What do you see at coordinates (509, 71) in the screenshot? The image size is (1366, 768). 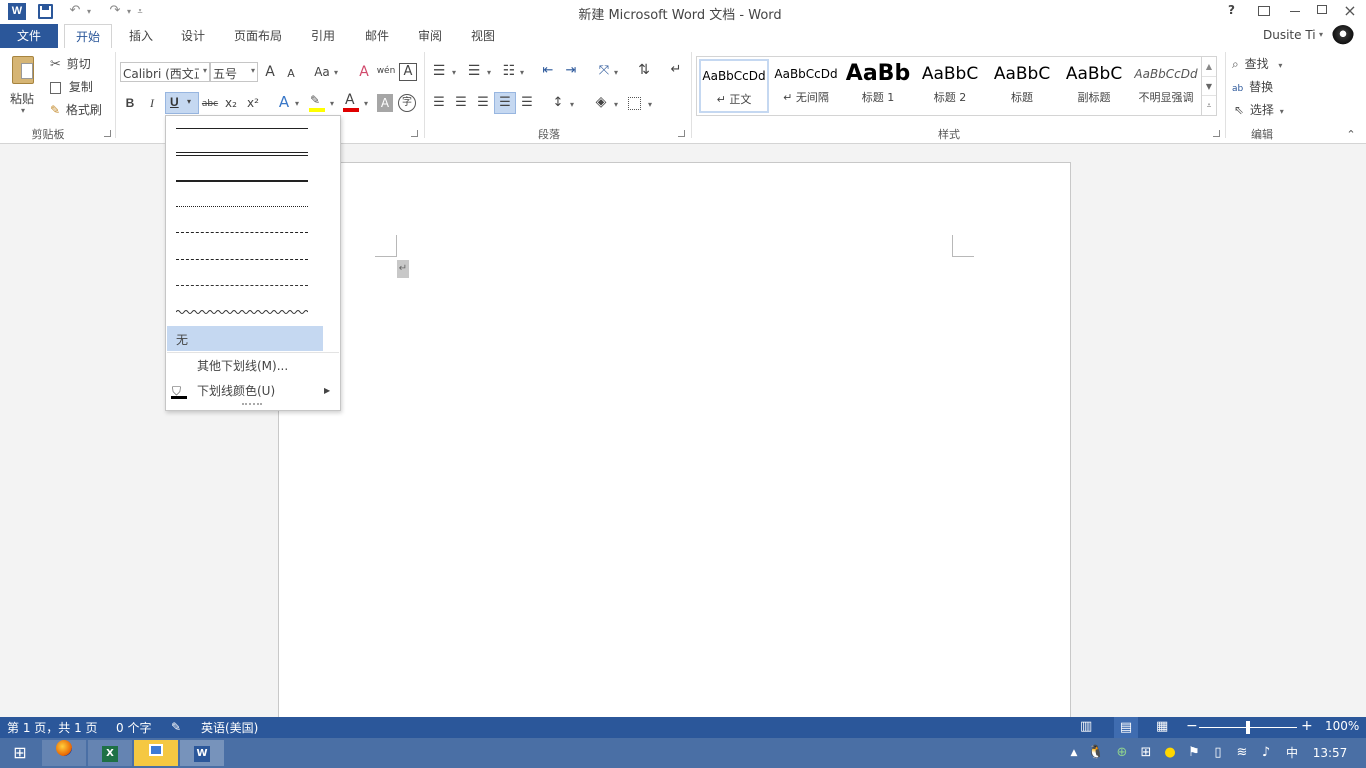 I see `multilevel-list-icon: ☷` at bounding box center [509, 71].